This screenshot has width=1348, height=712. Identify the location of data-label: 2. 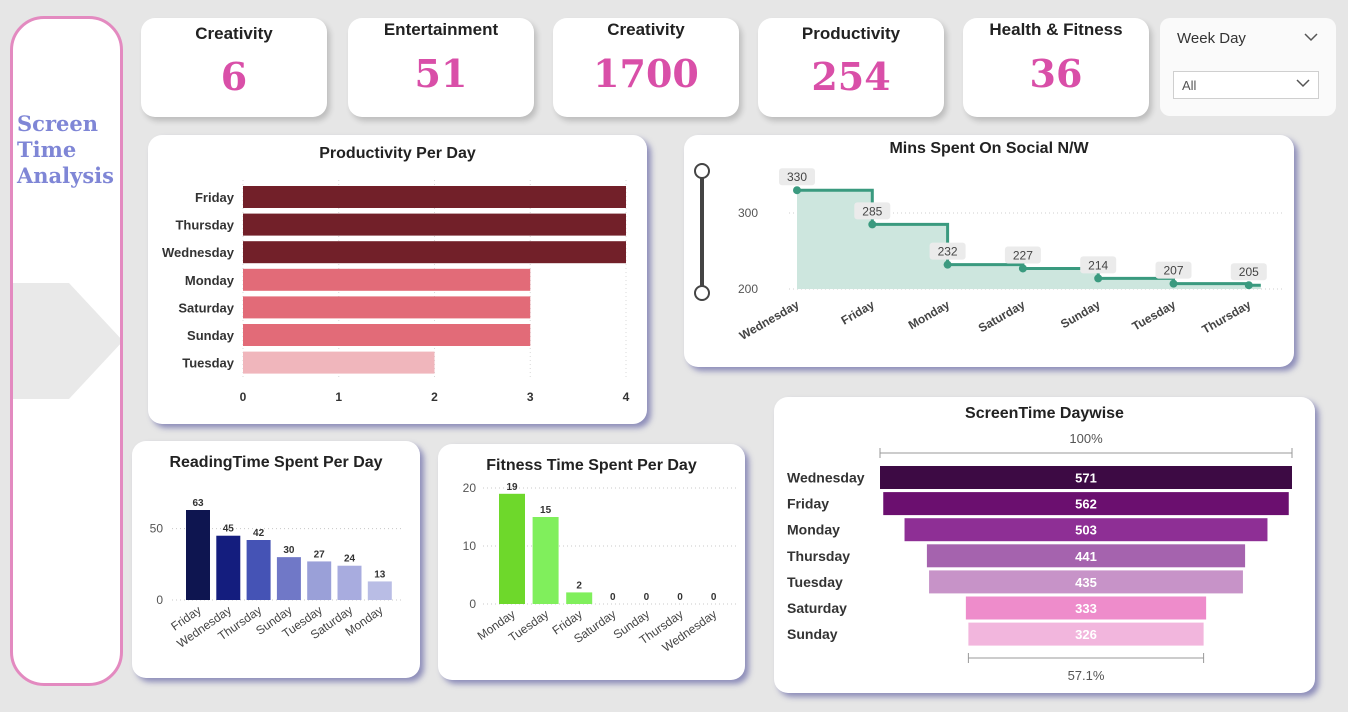
(579, 585).